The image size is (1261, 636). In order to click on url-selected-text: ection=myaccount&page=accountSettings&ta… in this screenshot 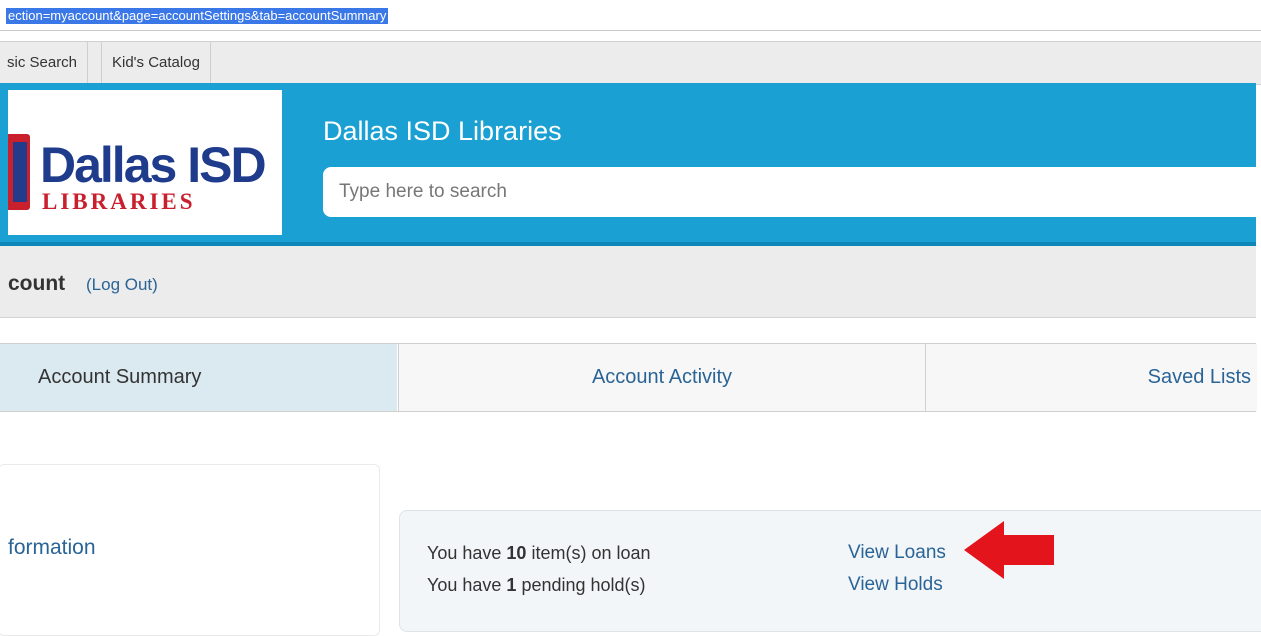, I will do `click(197, 16)`.